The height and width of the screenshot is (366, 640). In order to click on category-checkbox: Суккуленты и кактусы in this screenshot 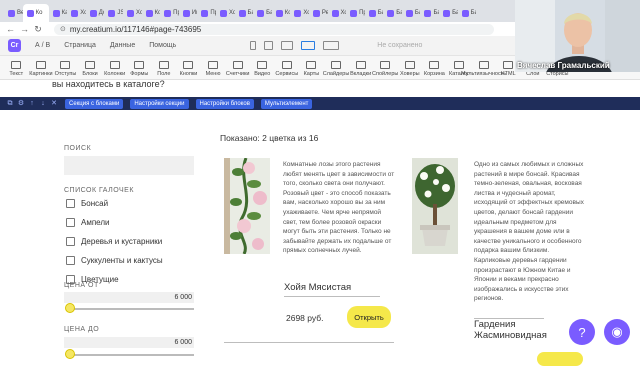, I will do `click(114, 260)`.